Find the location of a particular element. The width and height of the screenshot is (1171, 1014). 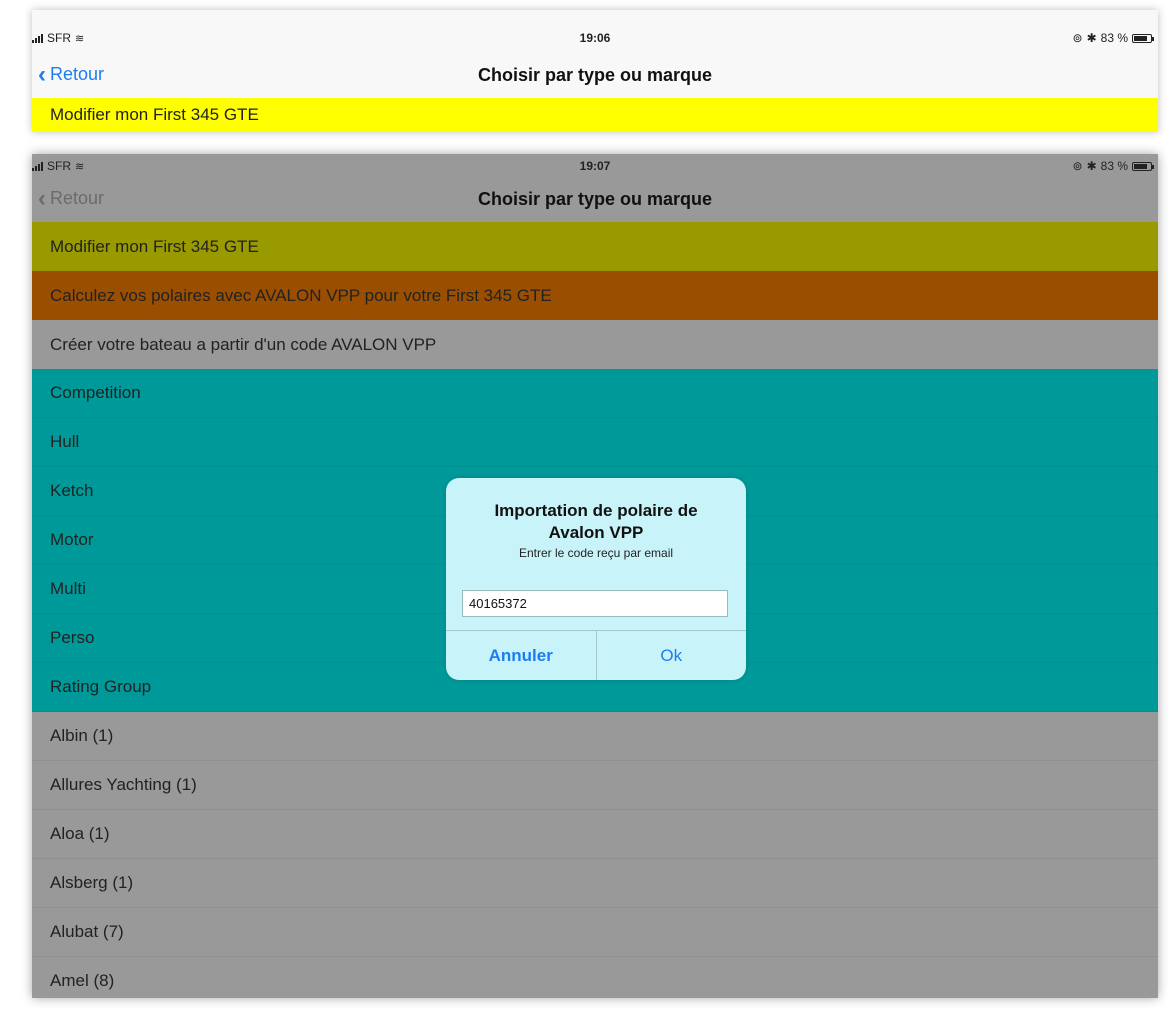

dialog-buttons: Annuler Ok is located at coordinates (596, 655).